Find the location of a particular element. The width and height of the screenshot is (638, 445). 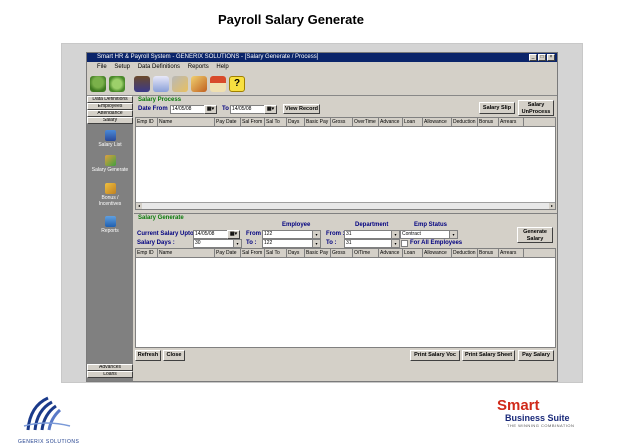

generate-col-bonus: Bonus is located at coordinates (488, 253).